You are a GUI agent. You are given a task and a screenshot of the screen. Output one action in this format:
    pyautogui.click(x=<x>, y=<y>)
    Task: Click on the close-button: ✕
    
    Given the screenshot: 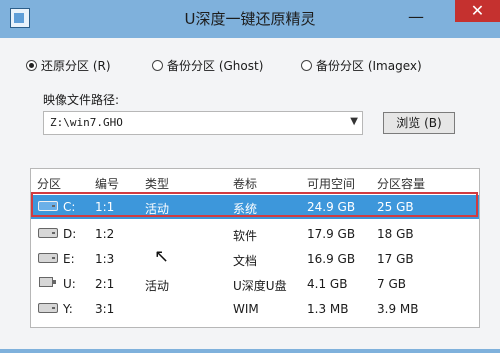 What is the action you would take?
    pyautogui.click(x=477, y=11)
    